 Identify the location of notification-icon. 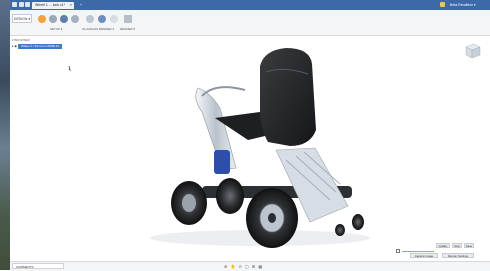
(442, 4).